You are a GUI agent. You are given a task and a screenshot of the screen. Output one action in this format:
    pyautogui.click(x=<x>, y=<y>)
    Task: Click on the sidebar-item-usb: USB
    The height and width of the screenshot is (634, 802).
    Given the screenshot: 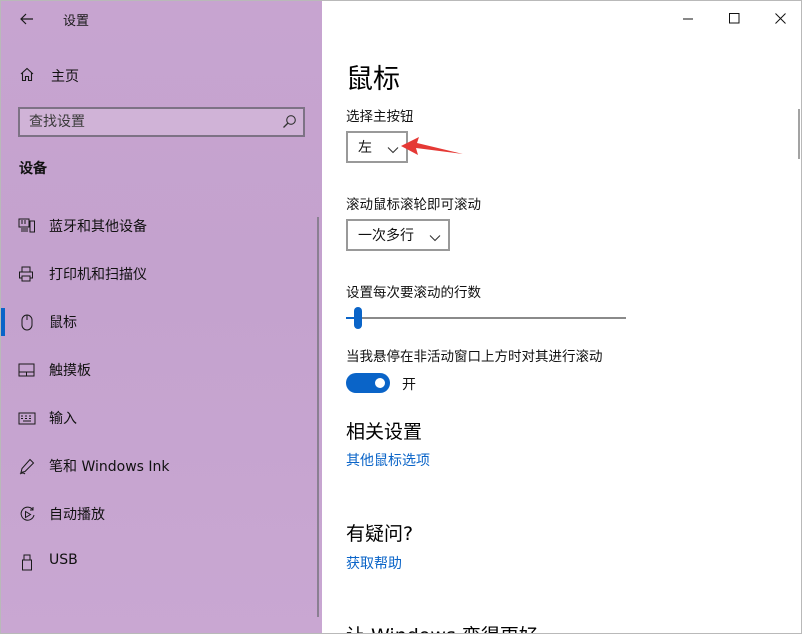 What is the action you would take?
    pyautogui.click(x=161, y=562)
    